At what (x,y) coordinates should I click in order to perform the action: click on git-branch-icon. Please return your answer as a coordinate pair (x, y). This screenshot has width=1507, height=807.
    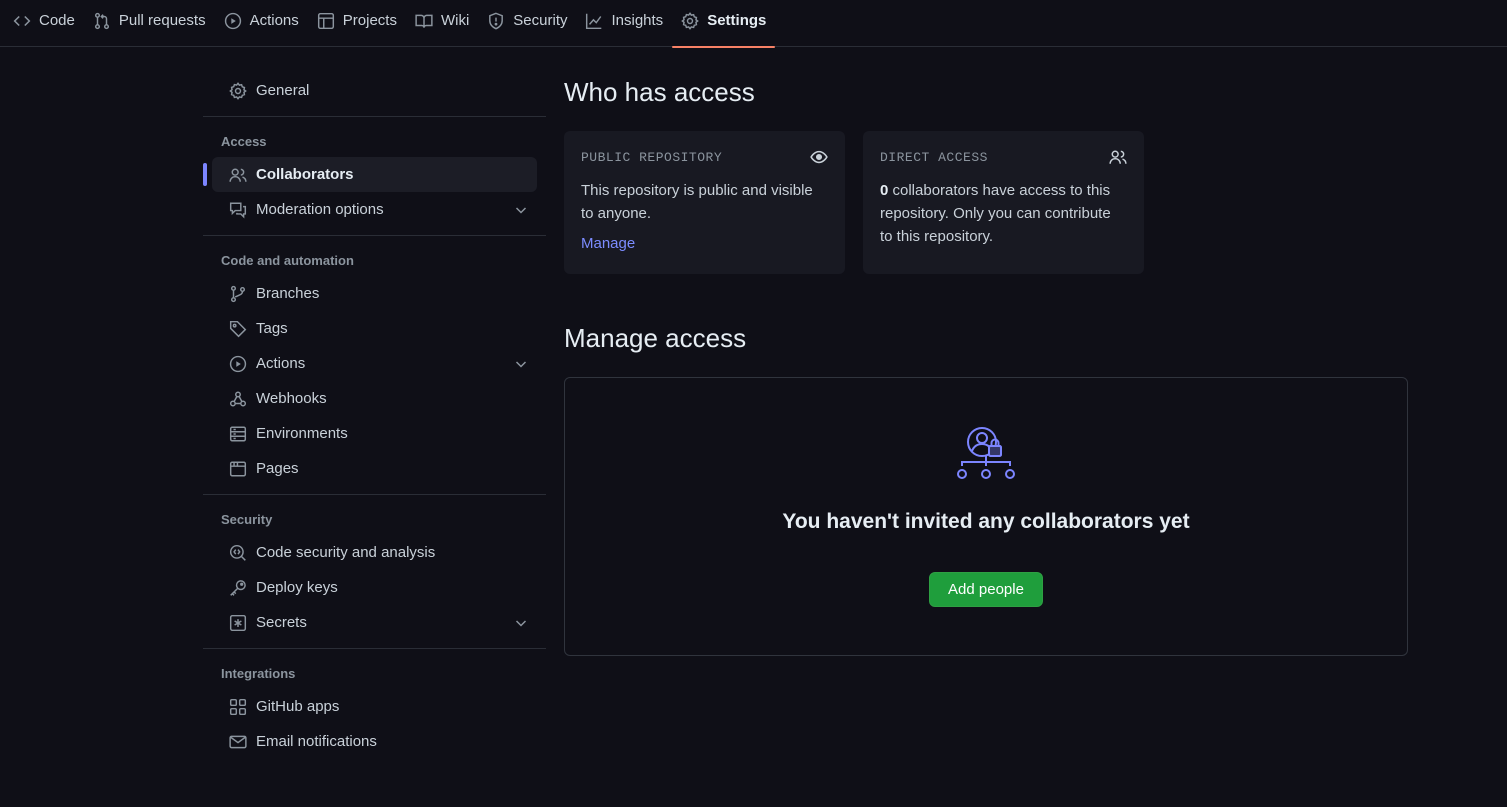
    Looking at the image, I should click on (238, 294).